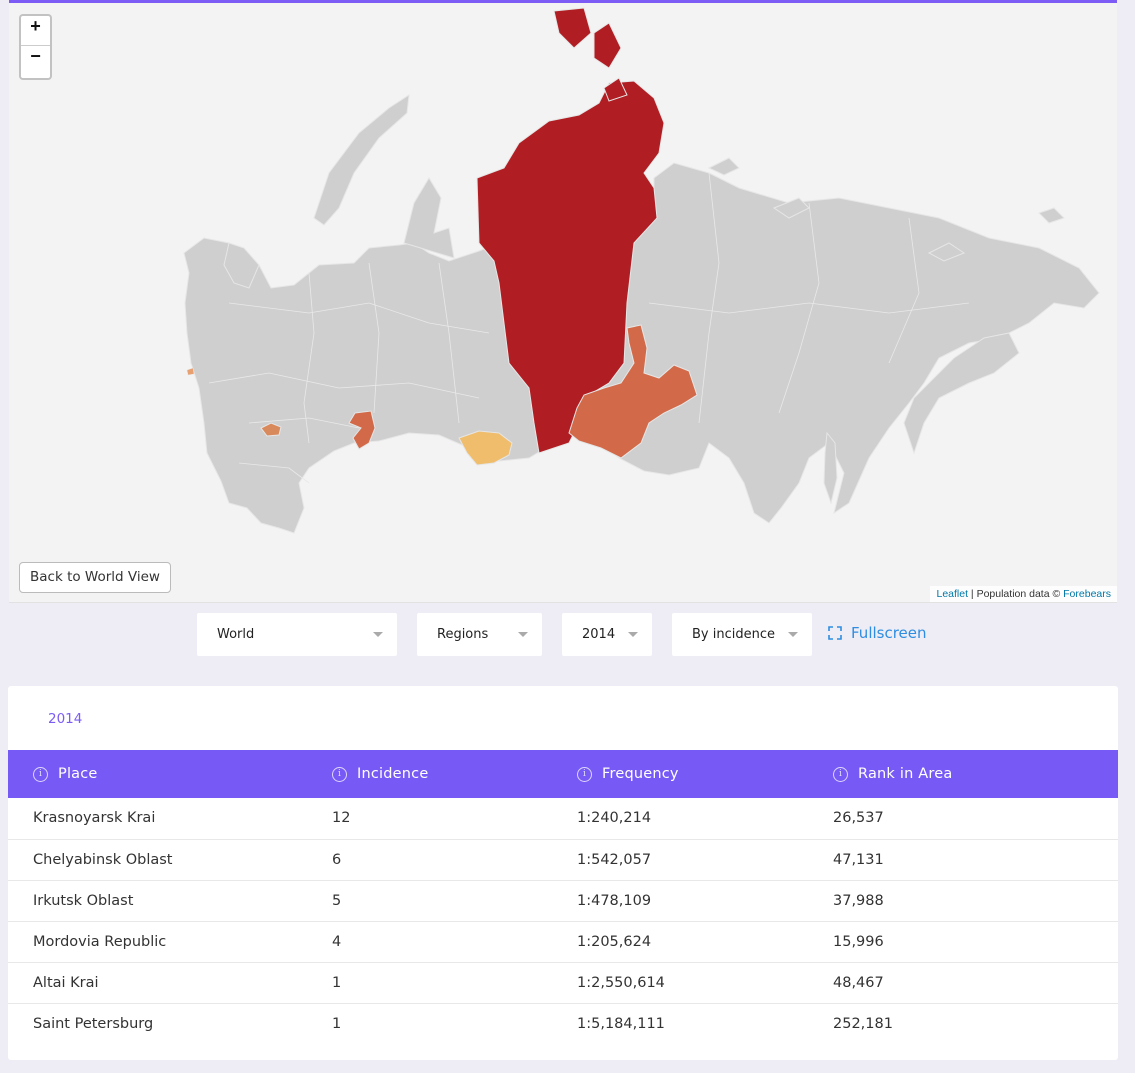 The height and width of the screenshot is (1073, 1135). What do you see at coordinates (95, 577) in the screenshot?
I see `back-to-world-view-button: Back to World View` at bounding box center [95, 577].